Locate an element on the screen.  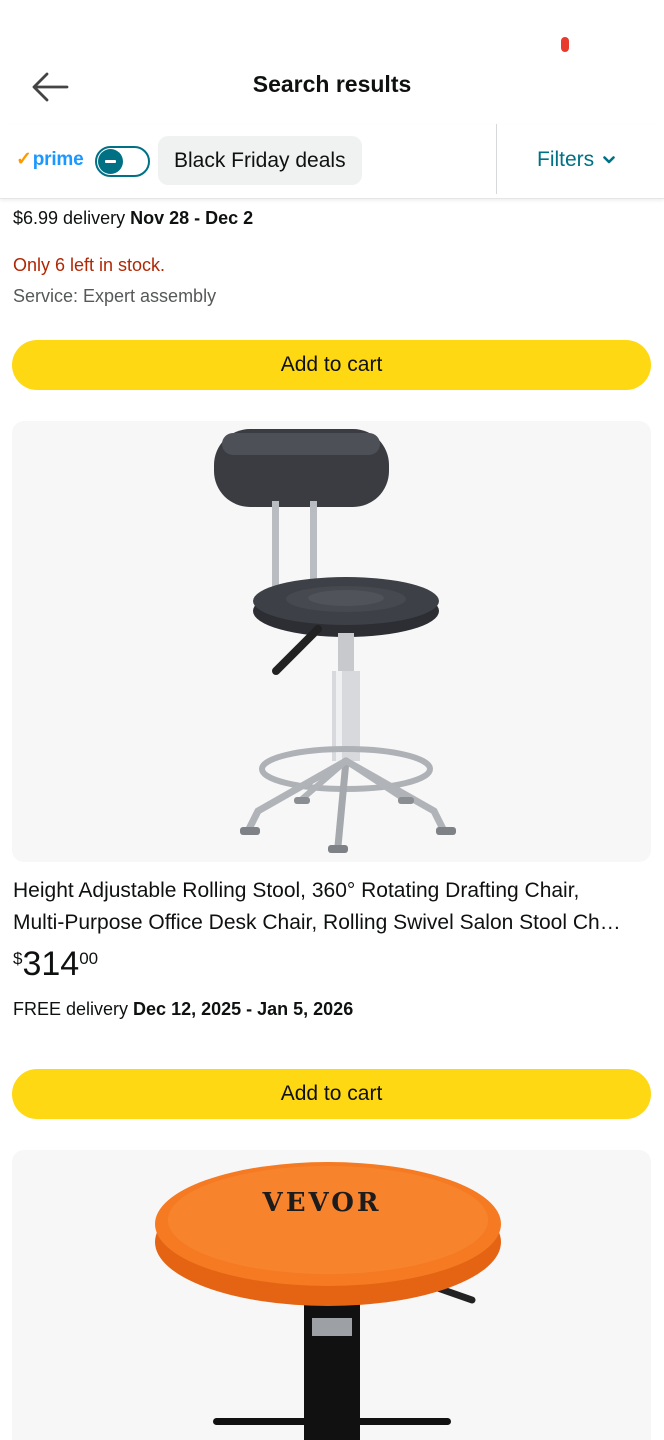
orange-stool-image: VEVOR is located at coordinates (328, 1301).